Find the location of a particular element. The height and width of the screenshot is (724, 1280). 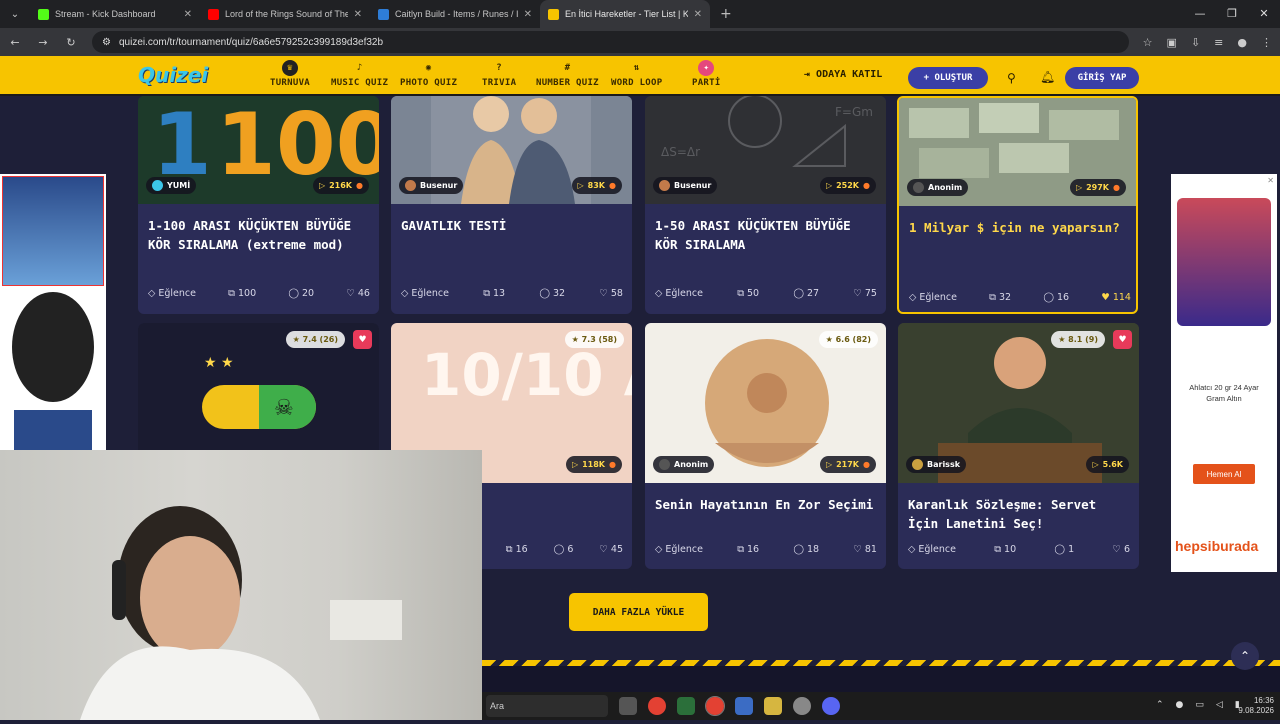

create-button: + OLUŞTUR is located at coordinates (948, 78).